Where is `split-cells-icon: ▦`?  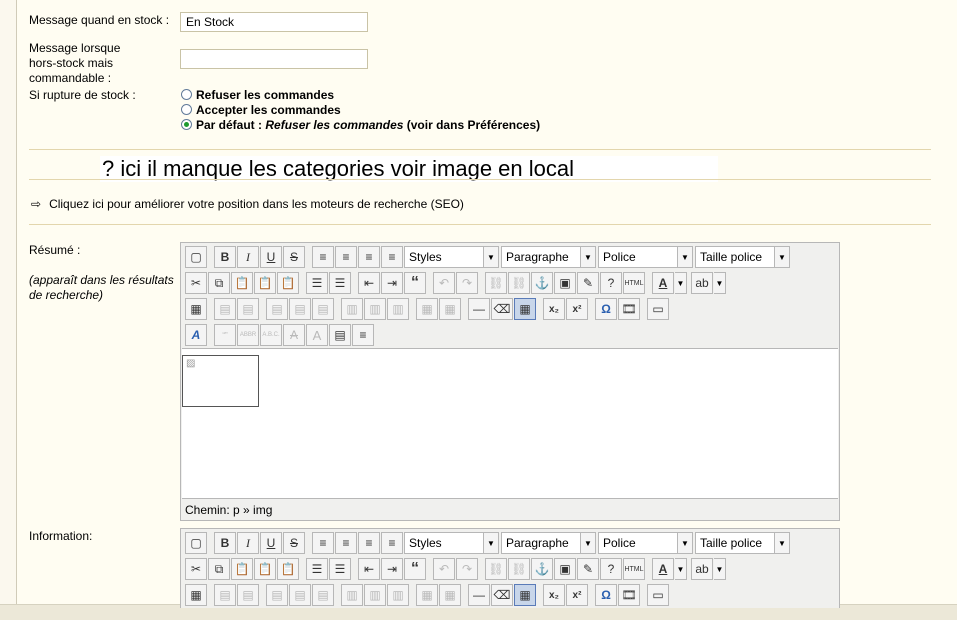 split-cells-icon: ▦ is located at coordinates (427, 309).